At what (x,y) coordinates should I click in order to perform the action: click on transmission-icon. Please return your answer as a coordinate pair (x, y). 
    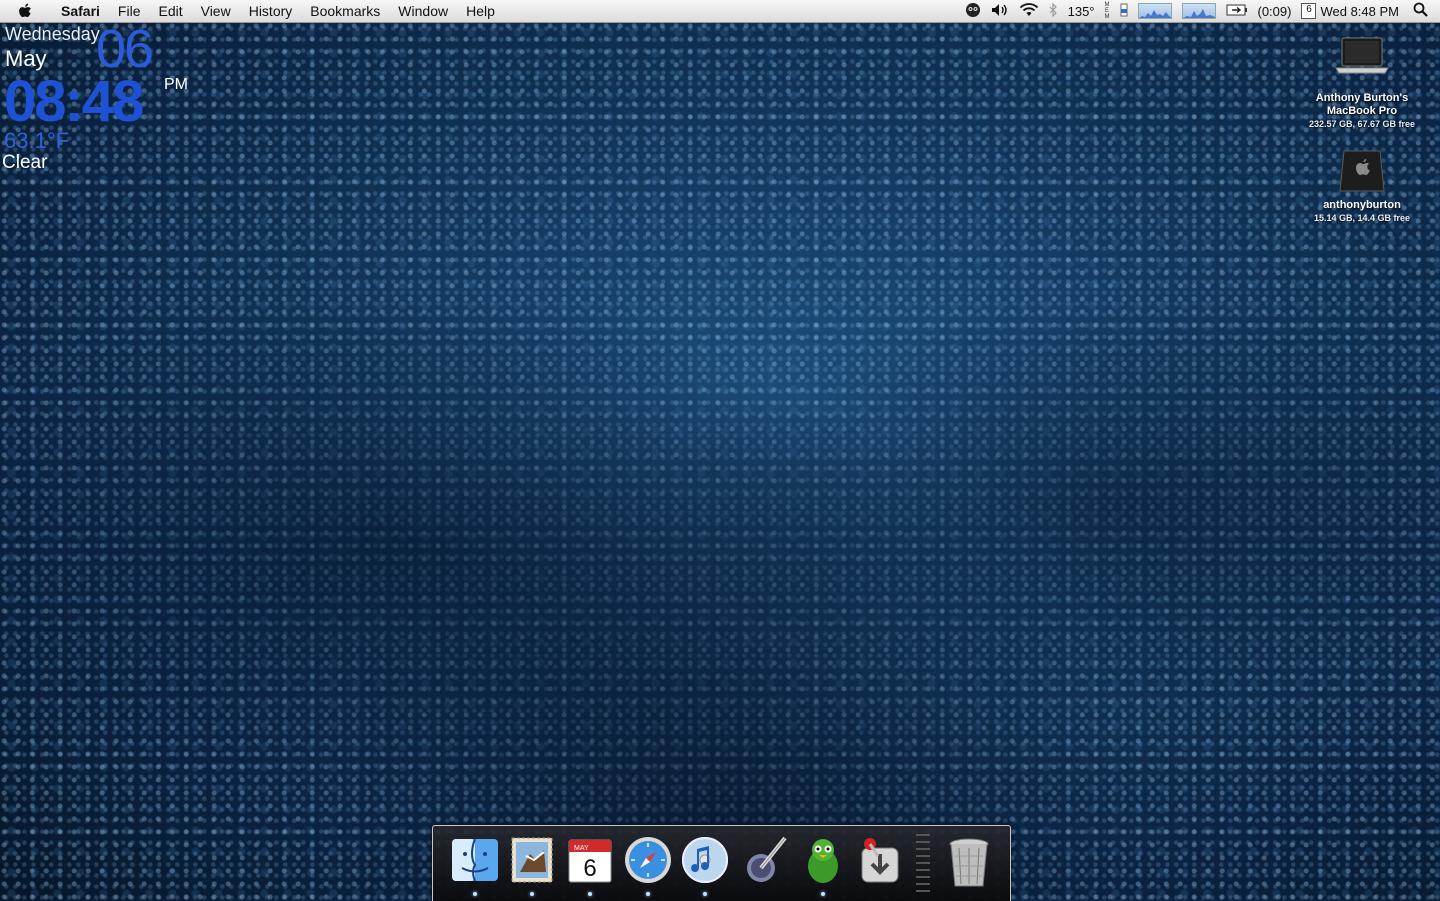
    Looking at the image, I should click on (880, 860).